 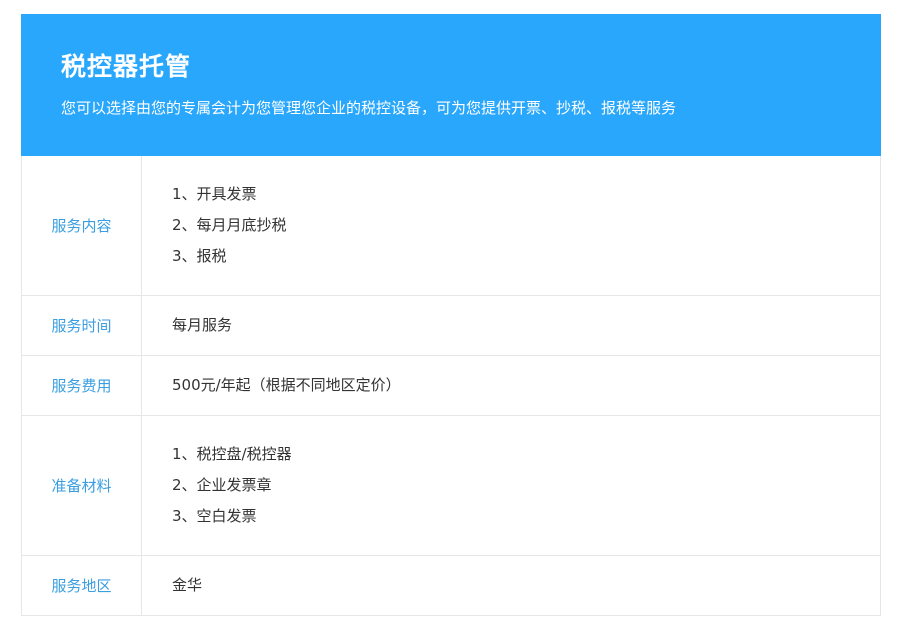 What do you see at coordinates (229, 225) in the screenshot?
I see `list-item: 2、每月月底抄税` at bounding box center [229, 225].